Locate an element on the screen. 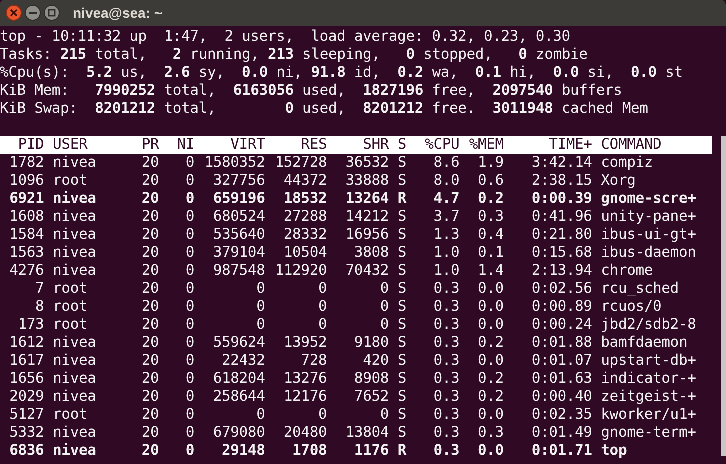 This screenshot has width=726, height=464. table-cell-text: 1656 is located at coordinates (26, 379).